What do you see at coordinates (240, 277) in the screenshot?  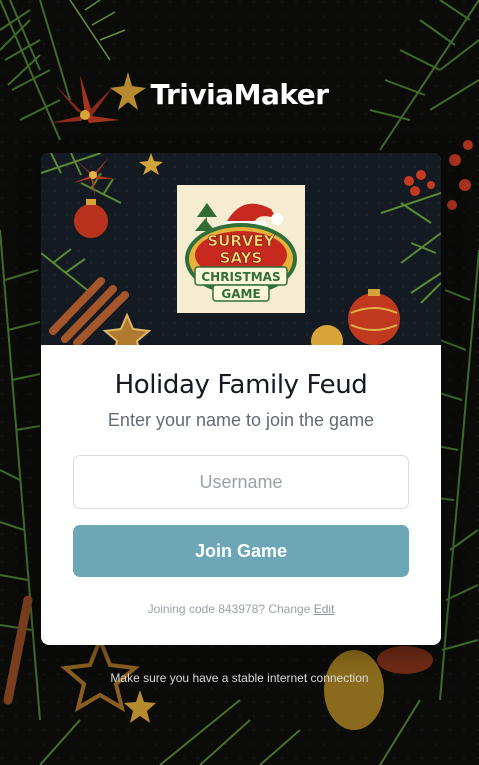 I see `logo-line-3: CHRISTMAS` at bounding box center [240, 277].